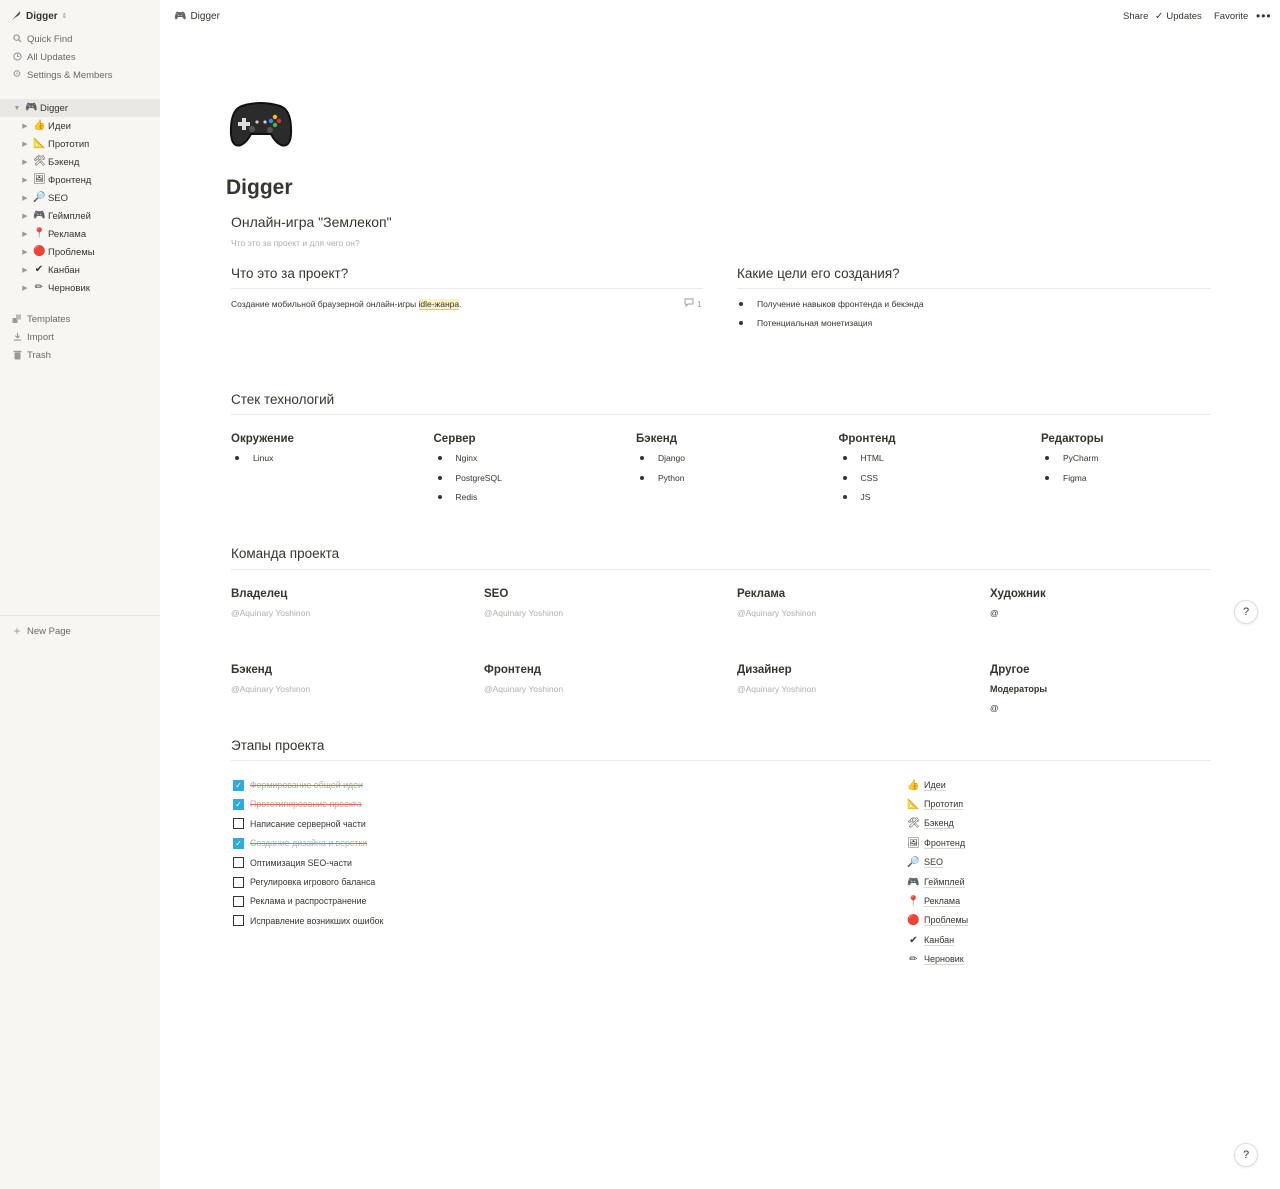 The image size is (1280, 1189). Describe the element at coordinates (455, 458) in the screenshot. I see `list-item: Nginx` at that location.